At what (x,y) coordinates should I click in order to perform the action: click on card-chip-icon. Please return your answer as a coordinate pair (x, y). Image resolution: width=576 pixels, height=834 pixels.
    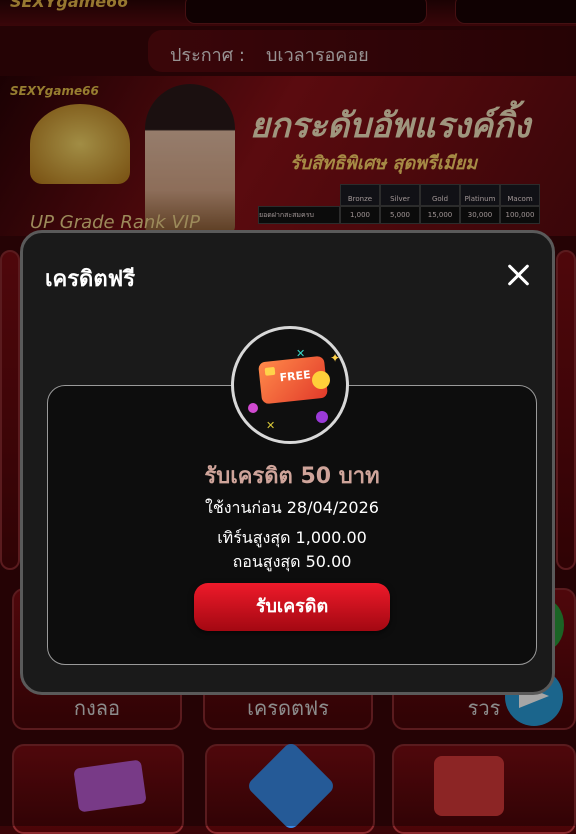
    Looking at the image, I should click on (270, 371).